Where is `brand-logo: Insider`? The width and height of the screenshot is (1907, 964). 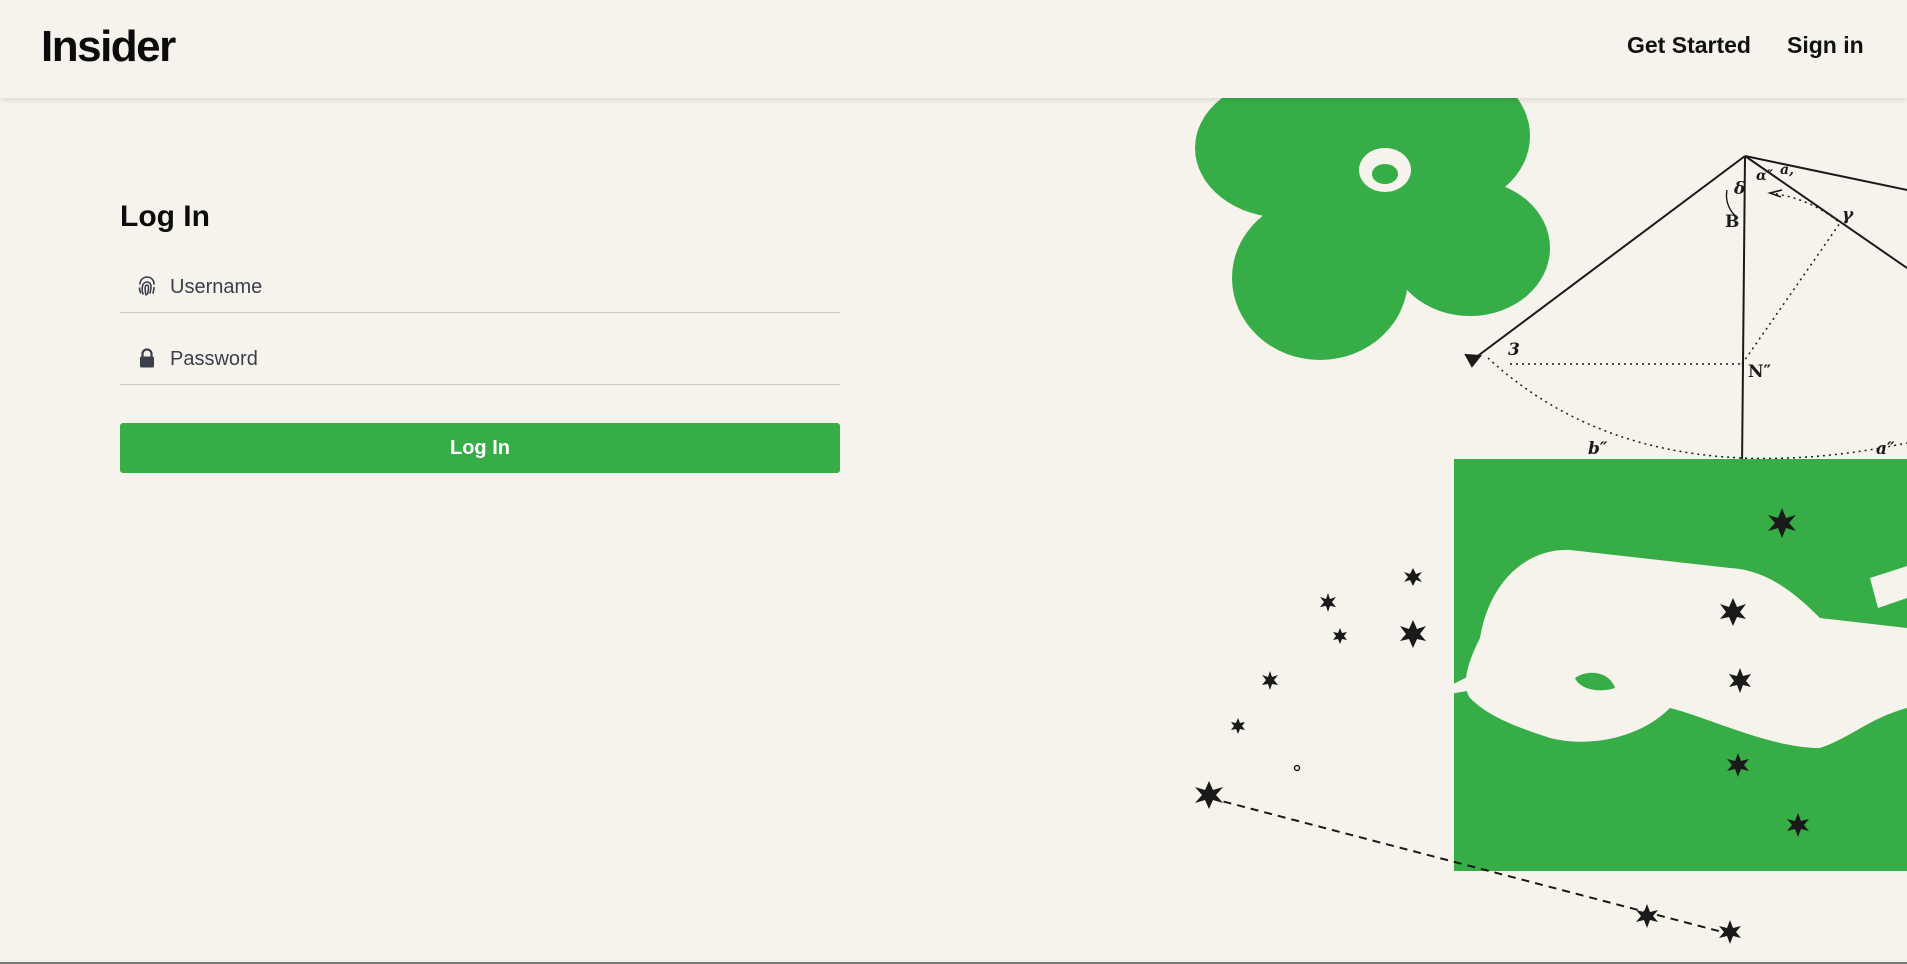 brand-logo: Insider is located at coordinates (108, 47).